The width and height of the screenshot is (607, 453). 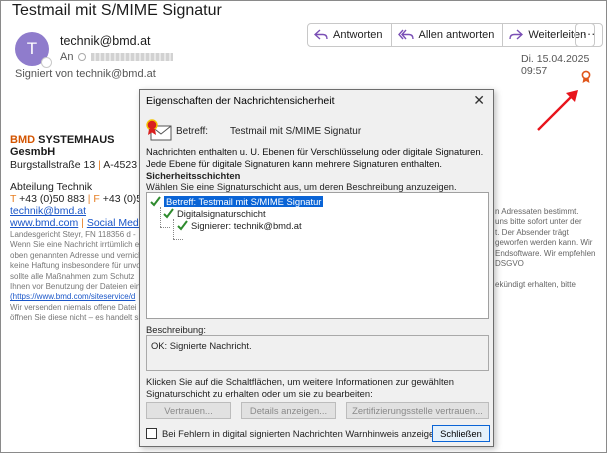 I want to click on tree-item-signer: Signierer: technik@bmd.at, so click(x=239, y=225).